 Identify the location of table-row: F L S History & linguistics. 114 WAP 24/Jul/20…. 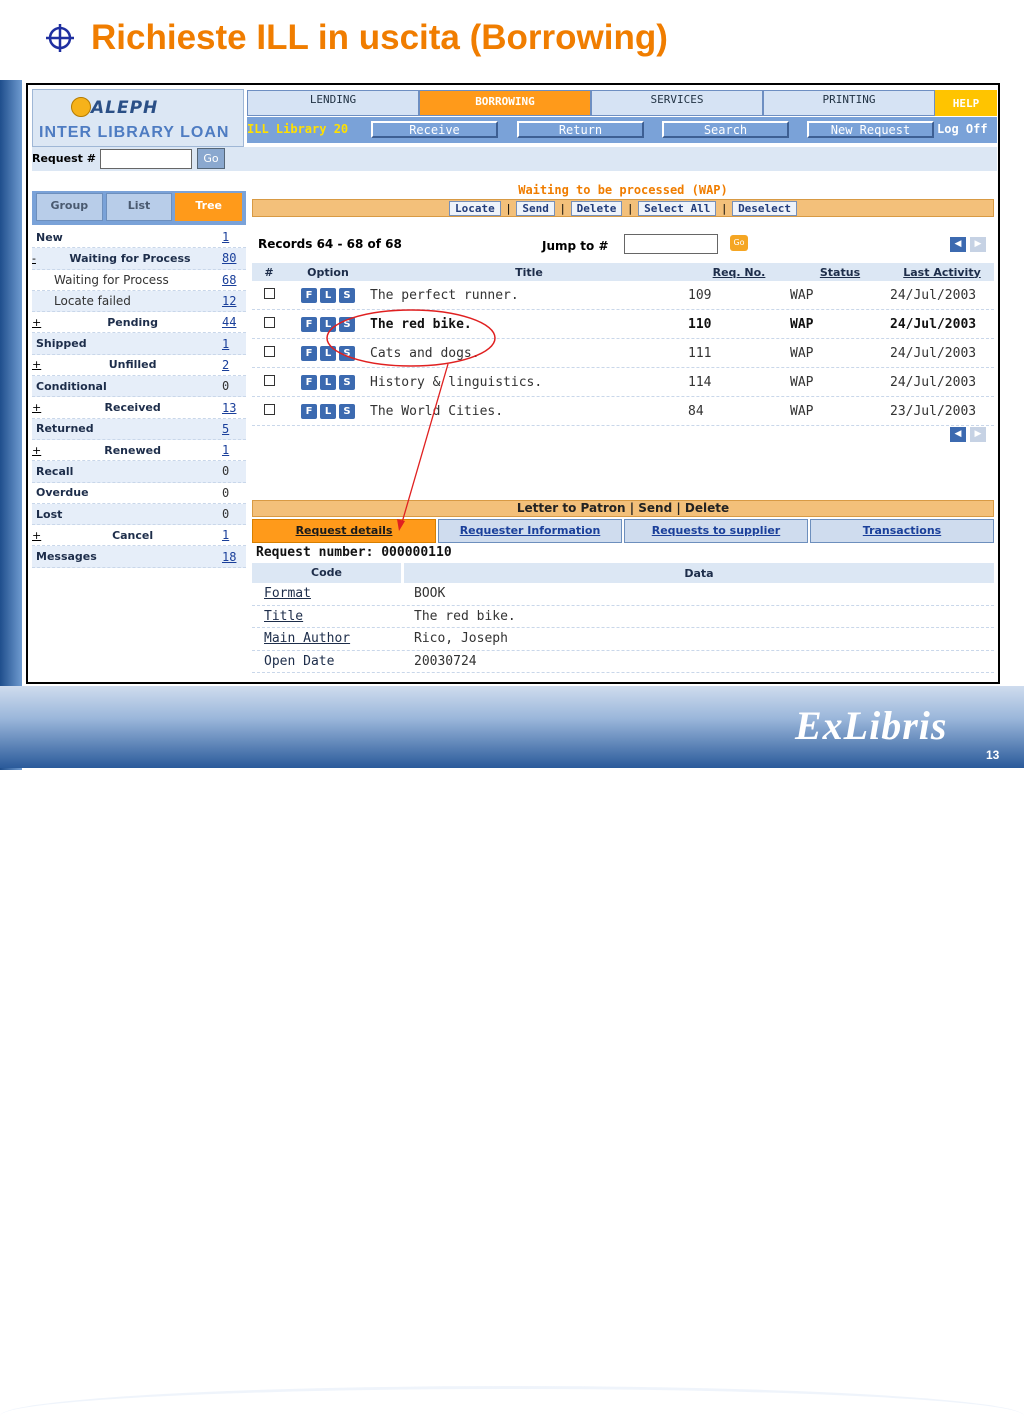
(623, 382).